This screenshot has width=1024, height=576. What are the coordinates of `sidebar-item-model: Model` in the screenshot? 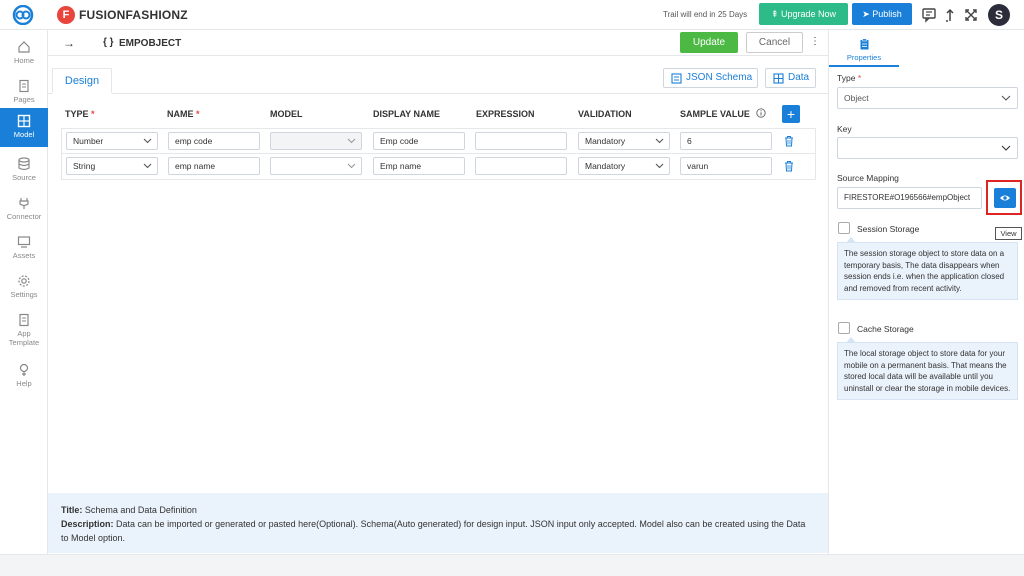 It's located at (24, 127).